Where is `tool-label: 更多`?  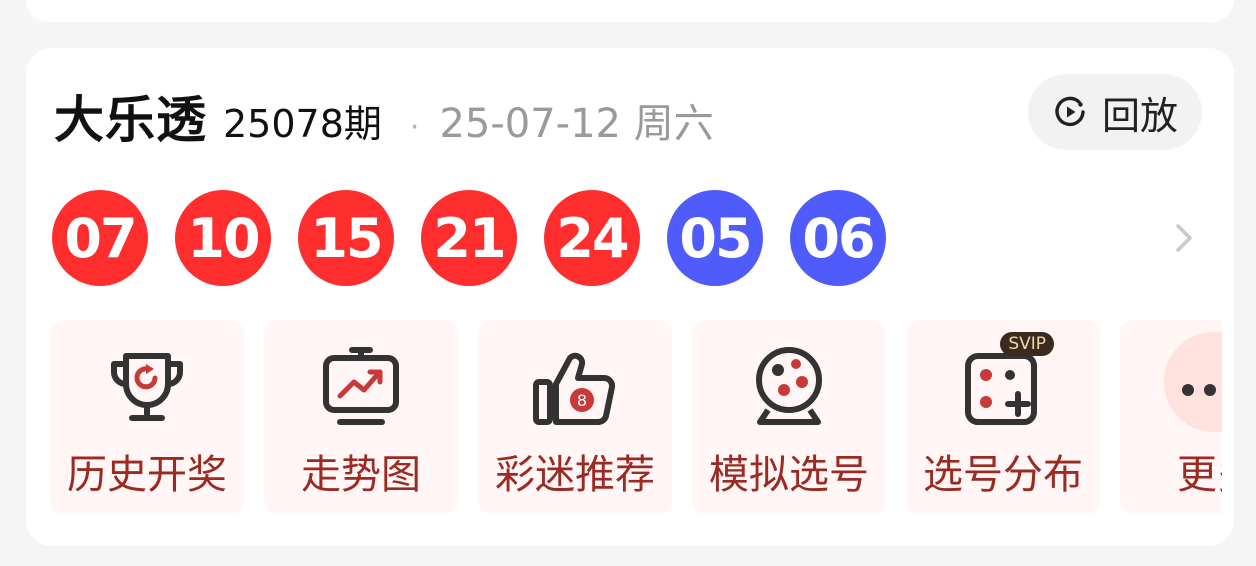 tool-label: 更多 is located at coordinates (1199, 475).